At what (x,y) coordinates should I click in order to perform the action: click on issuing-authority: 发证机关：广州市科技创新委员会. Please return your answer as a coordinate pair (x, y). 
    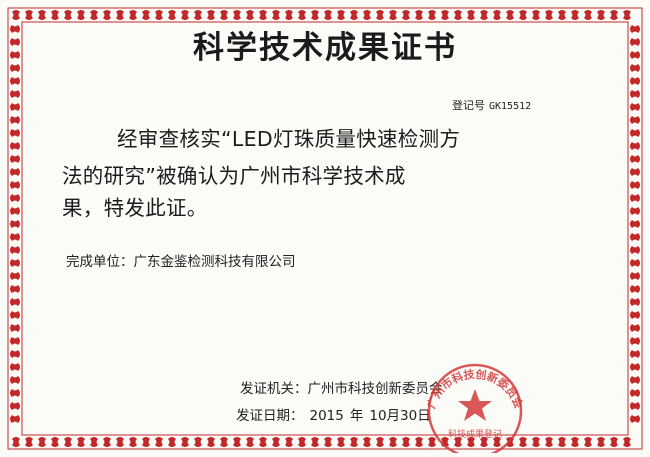
    Looking at the image, I should click on (341, 389).